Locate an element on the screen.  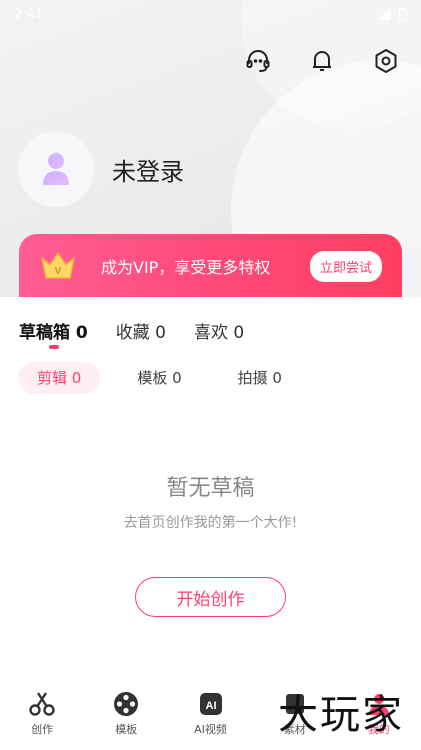
user-avatar-icon is located at coordinates (56, 169).